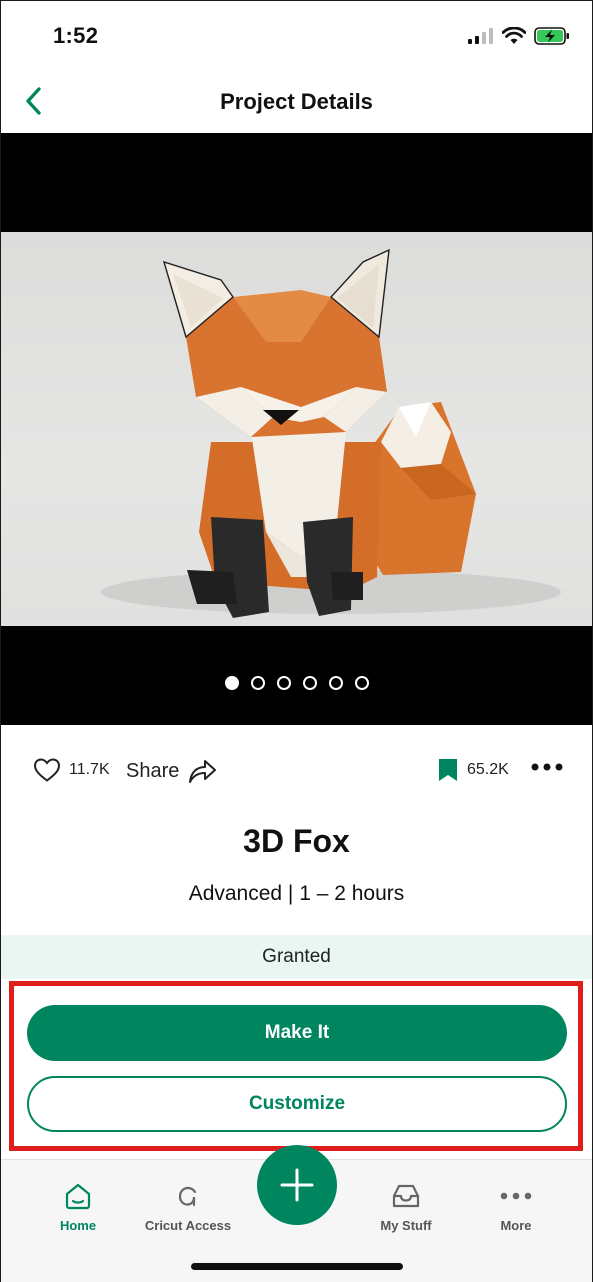 Image resolution: width=593 pixels, height=1282 pixels. Describe the element at coordinates (187, 1196) in the screenshot. I see `cricut-access-icon` at that location.